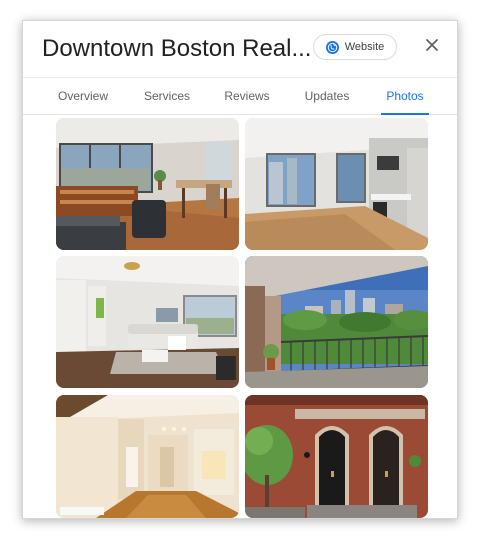 Image resolution: width=480 pixels, height=539 pixels. I want to click on sofa-room-photo-image, so click(147, 322).